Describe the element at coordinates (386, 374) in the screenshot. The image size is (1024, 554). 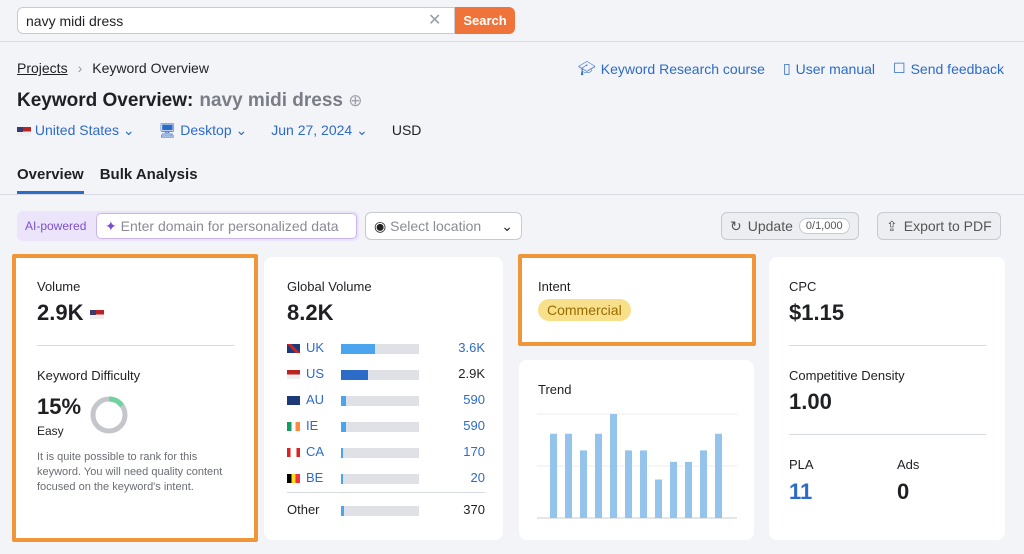
I see `gv-row-us: US 2.9K` at that location.